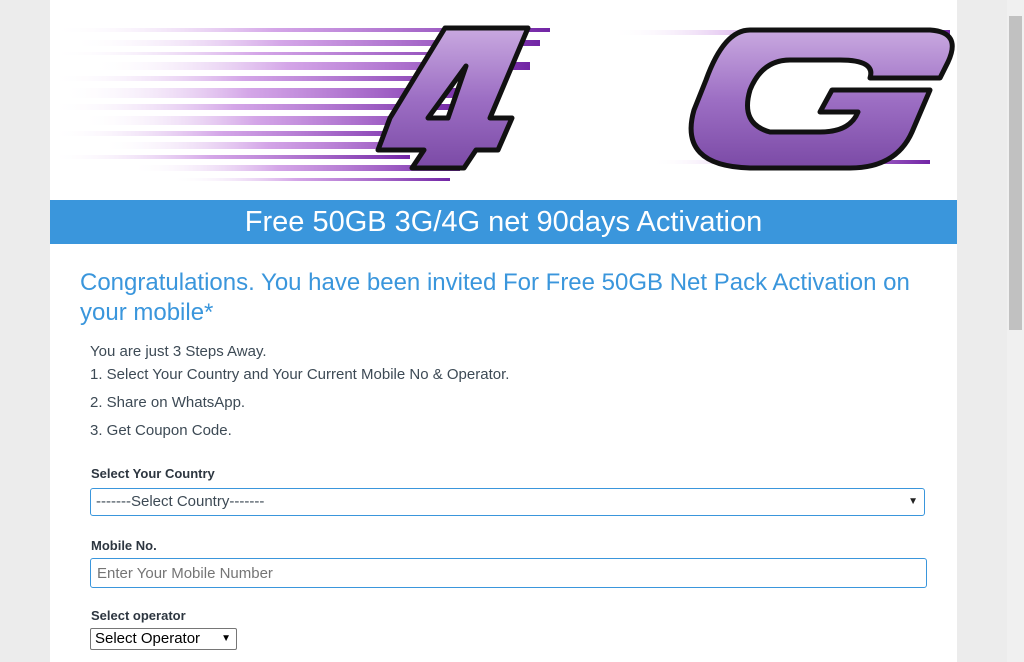 The width and height of the screenshot is (1024, 662). What do you see at coordinates (168, 402) in the screenshot?
I see `step-item: 2. Share on WhatsApp.` at bounding box center [168, 402].